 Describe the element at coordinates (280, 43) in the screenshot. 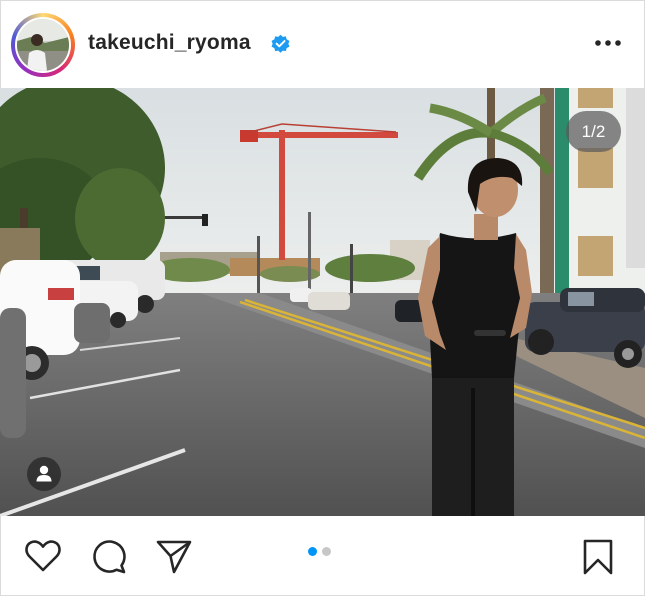

I see `verified-badge-icon` at that location.